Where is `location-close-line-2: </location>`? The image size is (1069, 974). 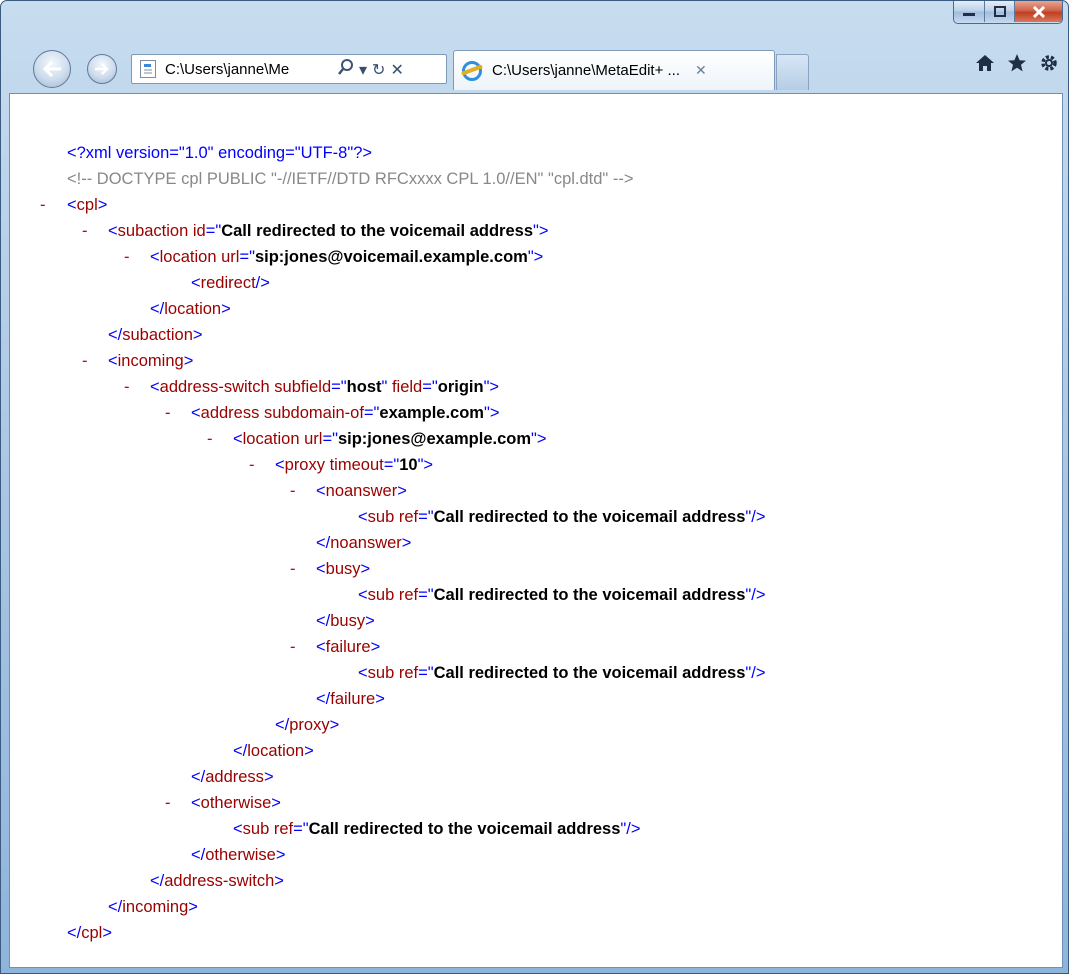 location-close-line-2: </location> is located at coordinates (273, 751).